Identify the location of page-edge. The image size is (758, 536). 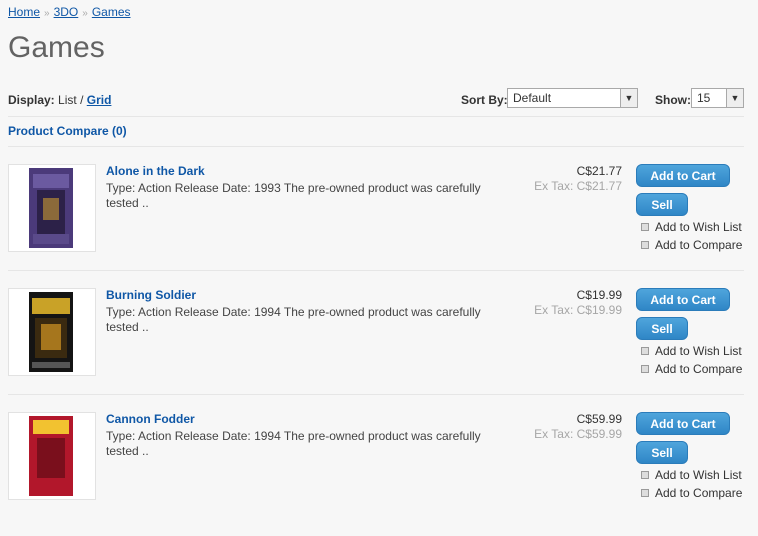
(751, 224).